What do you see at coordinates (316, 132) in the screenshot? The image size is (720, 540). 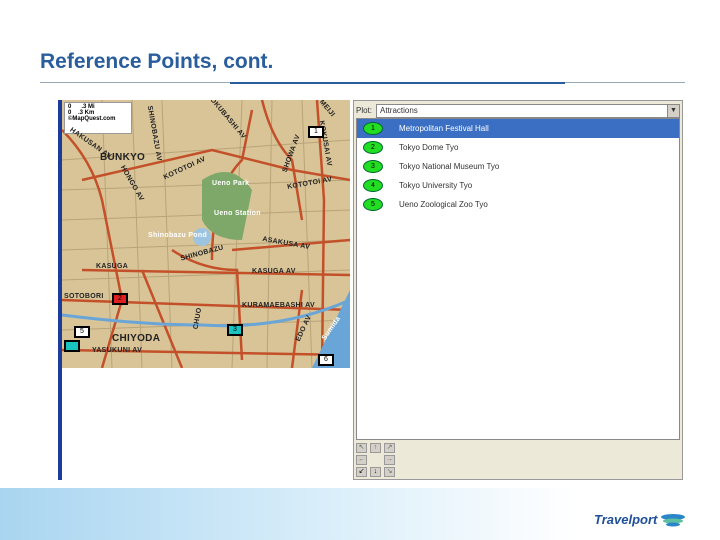 I see `map-marker: 1` at bounding box center [316, 132].